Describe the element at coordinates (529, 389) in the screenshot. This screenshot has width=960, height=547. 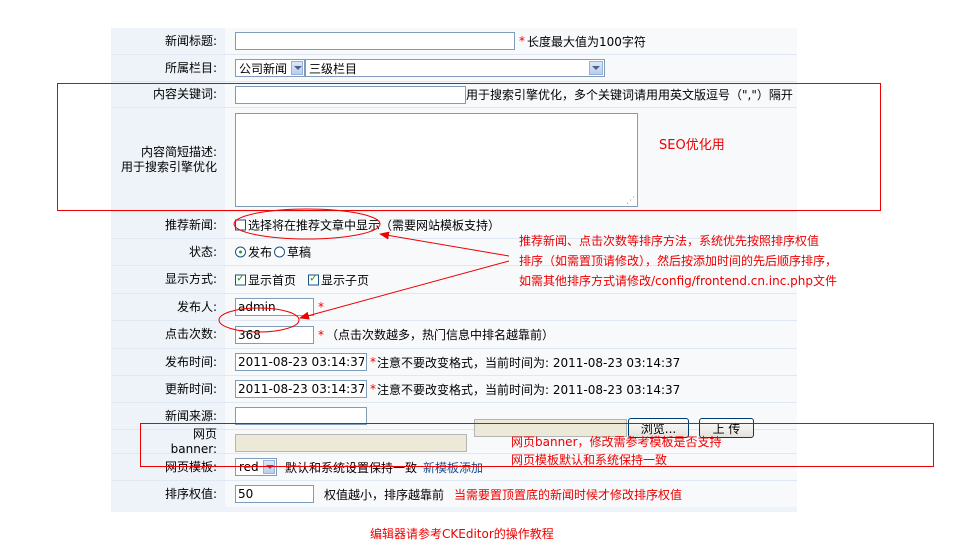
I see `update-time-hint: 注意不要改变格式，当前时间为: 2011-08-23 03:14:37` at that location.